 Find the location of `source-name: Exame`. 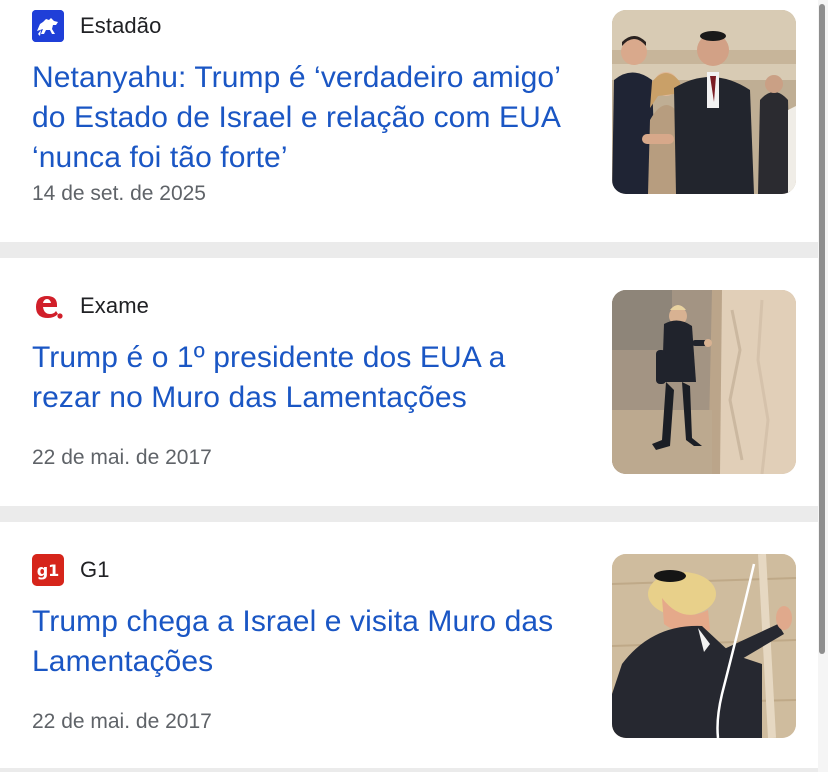

source-name: Exame is located at coordinates (114, 305).